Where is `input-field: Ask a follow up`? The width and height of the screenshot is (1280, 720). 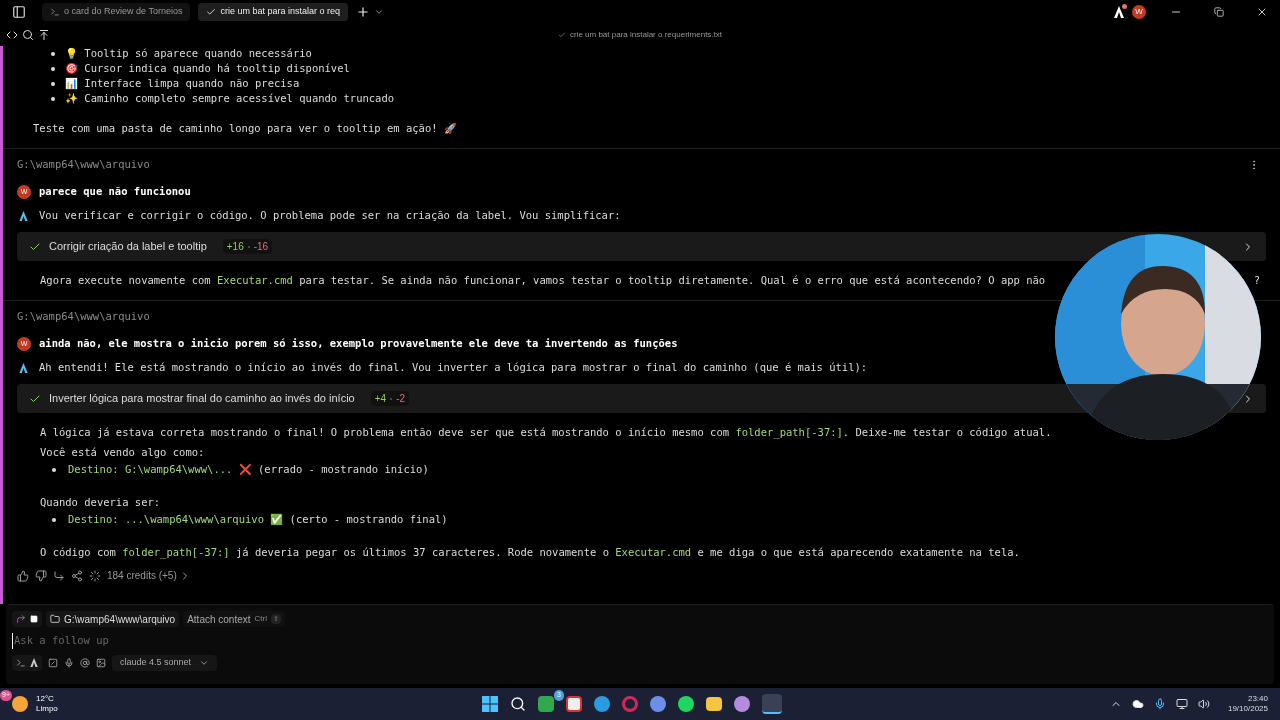
input-field: Ask a follow up is located at coordinates (162, 641).